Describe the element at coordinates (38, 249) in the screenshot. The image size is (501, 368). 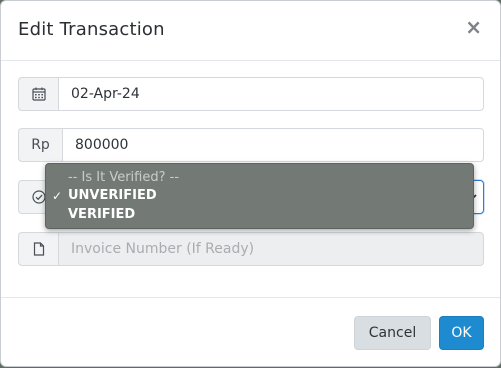
I see `file-icon` at that location.